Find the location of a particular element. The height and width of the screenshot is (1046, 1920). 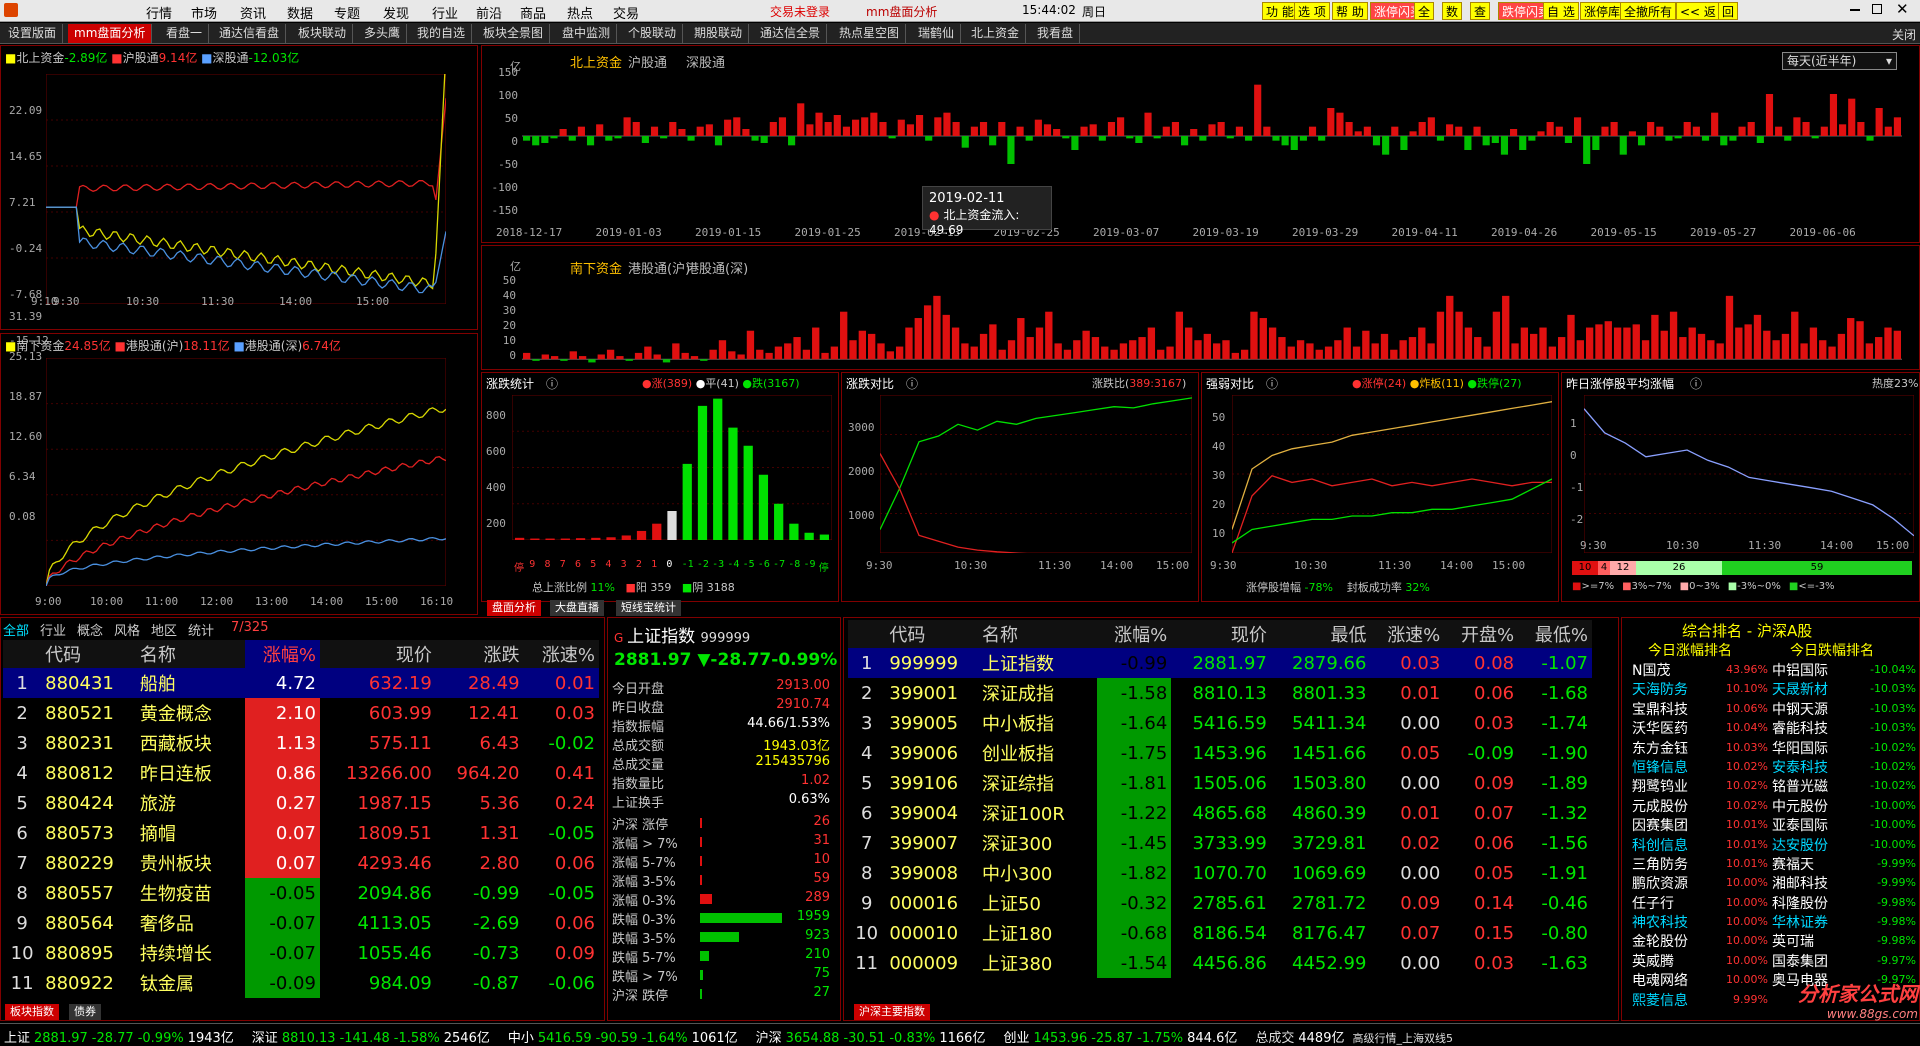

layout-tab-4: 板块联动 is located at coordinates (323, 33).